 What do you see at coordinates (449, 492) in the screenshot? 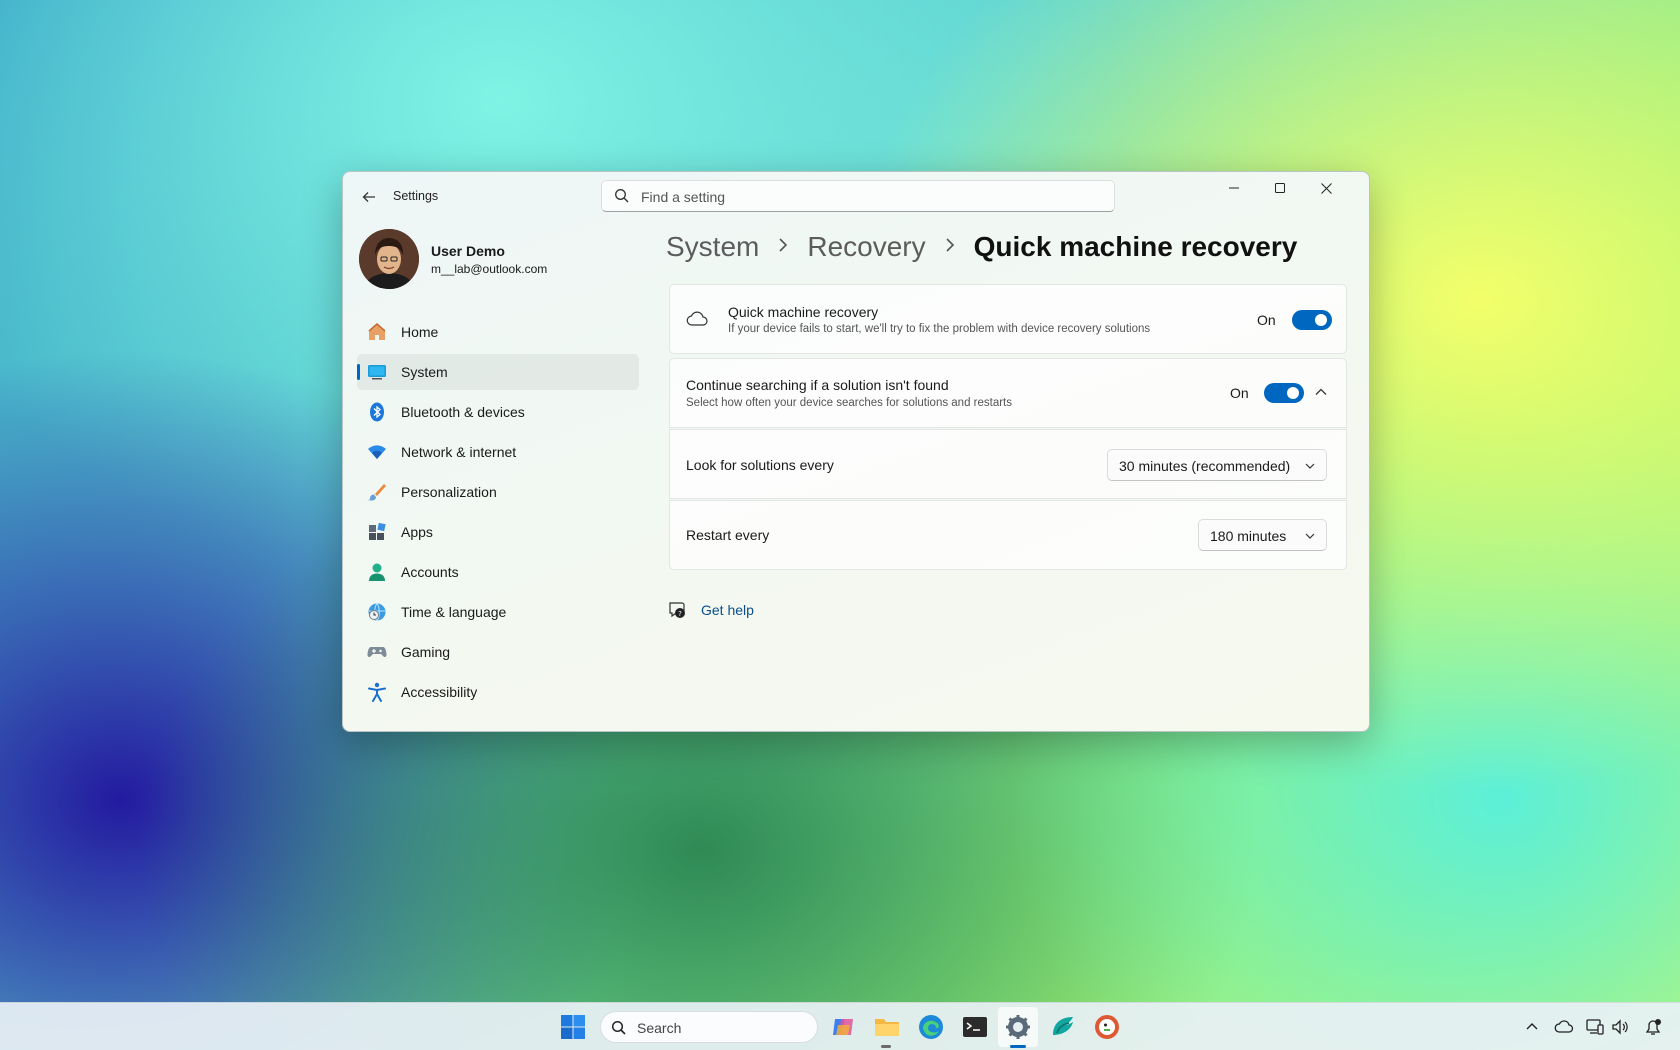
I see `sidebar-item-label: Personalization` at bounding box center [449, 492].